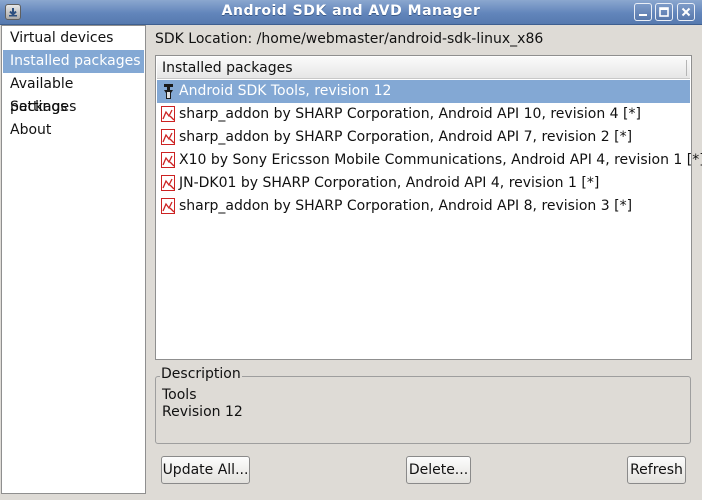  I want to click on title-bar: Android SDK and AVD Manager, so click(351, 12).